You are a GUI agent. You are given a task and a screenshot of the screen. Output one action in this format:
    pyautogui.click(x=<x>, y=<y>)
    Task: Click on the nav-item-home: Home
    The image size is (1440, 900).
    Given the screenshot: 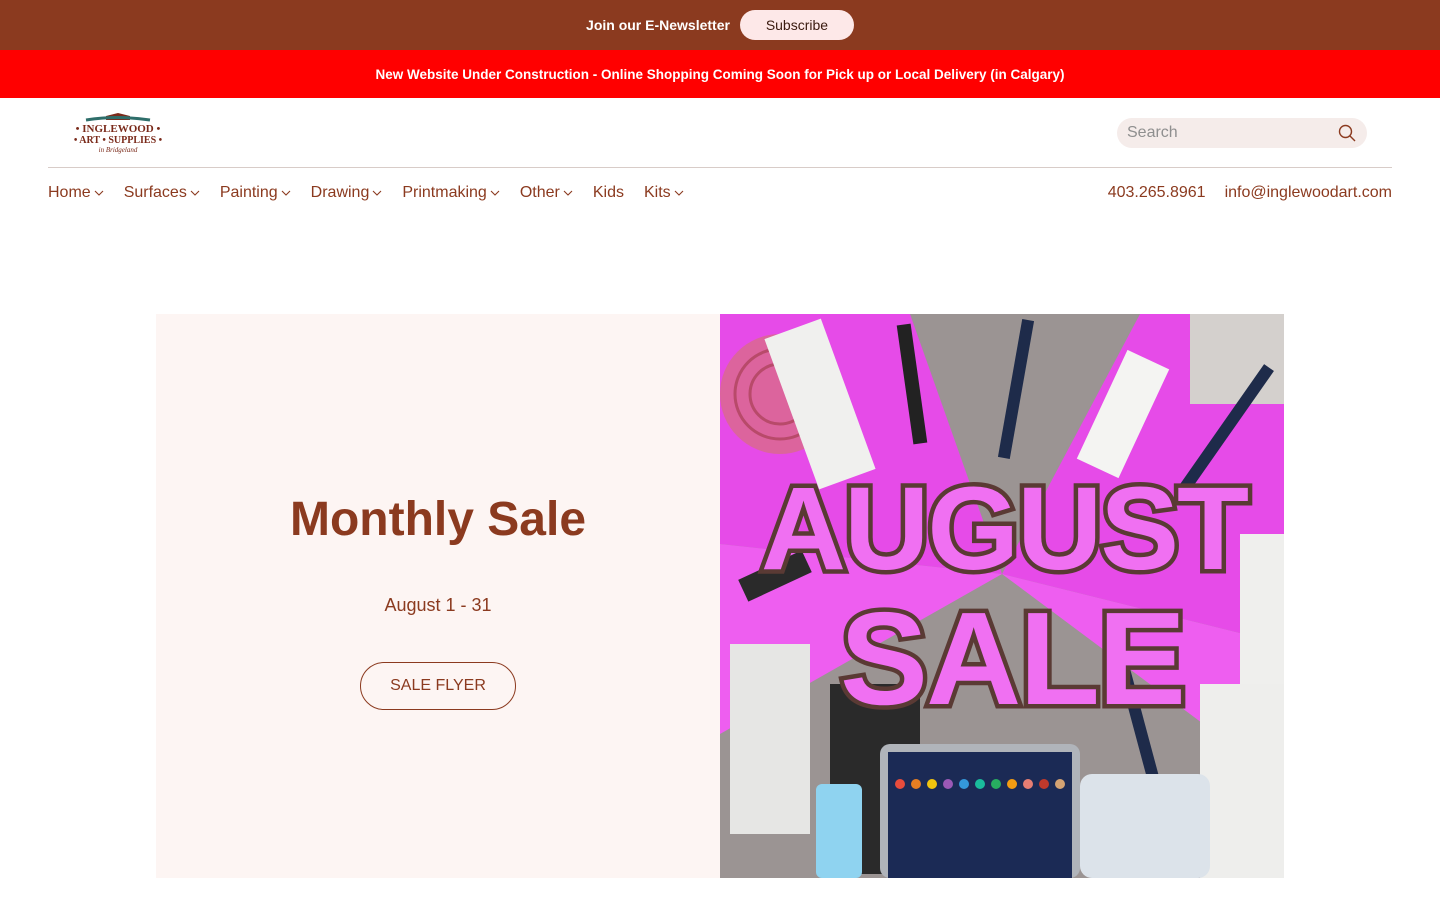 What is the action you would take?
    pyautogui.click(x=76, y=193)
    